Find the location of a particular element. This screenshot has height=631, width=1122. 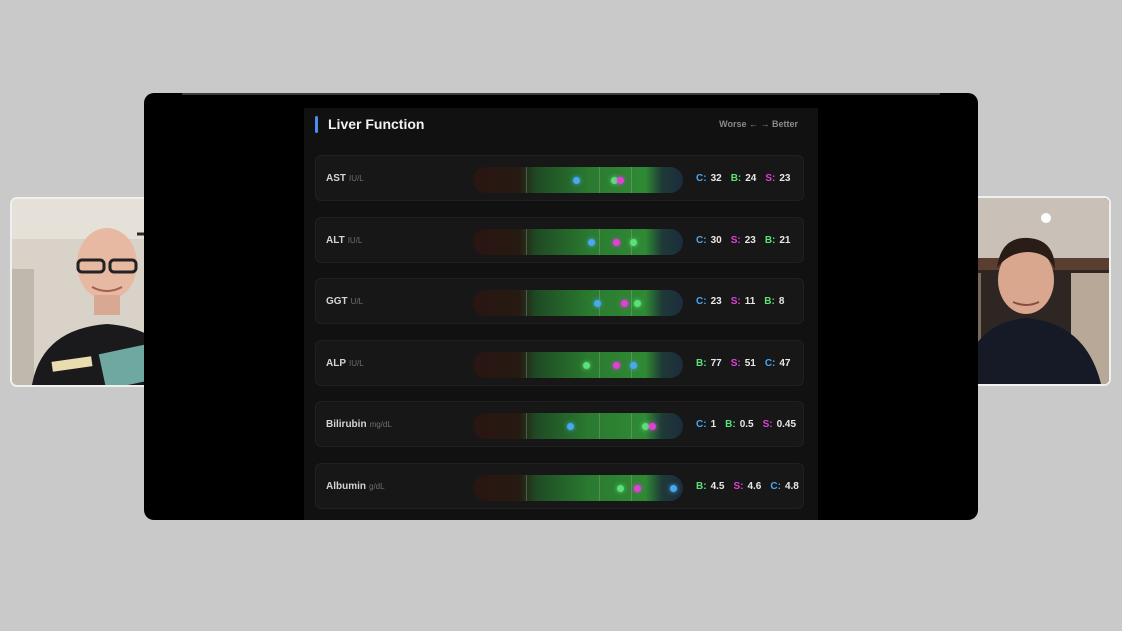

value-number: 0.5 is located at coordinates (746, 424).